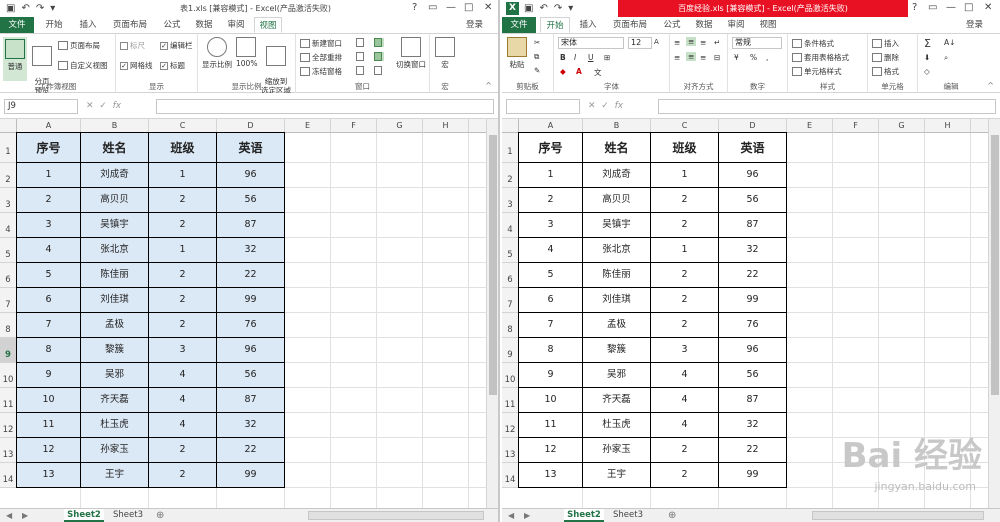 This screenshot has width=1000, height=522. What do you see at coordinates (132, 45) in the screenshot?
I see `ruler-checkbox: 标尺` at bounding box center [132, 45].